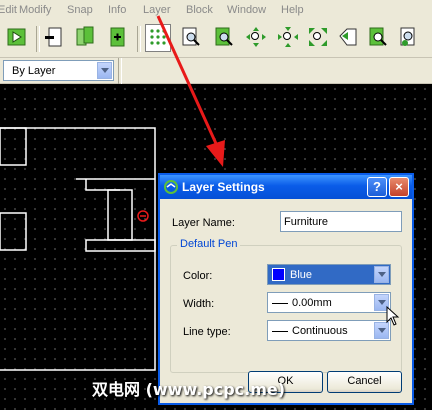  I want to click on pen-select-value: By Layer, so click(34, 71).